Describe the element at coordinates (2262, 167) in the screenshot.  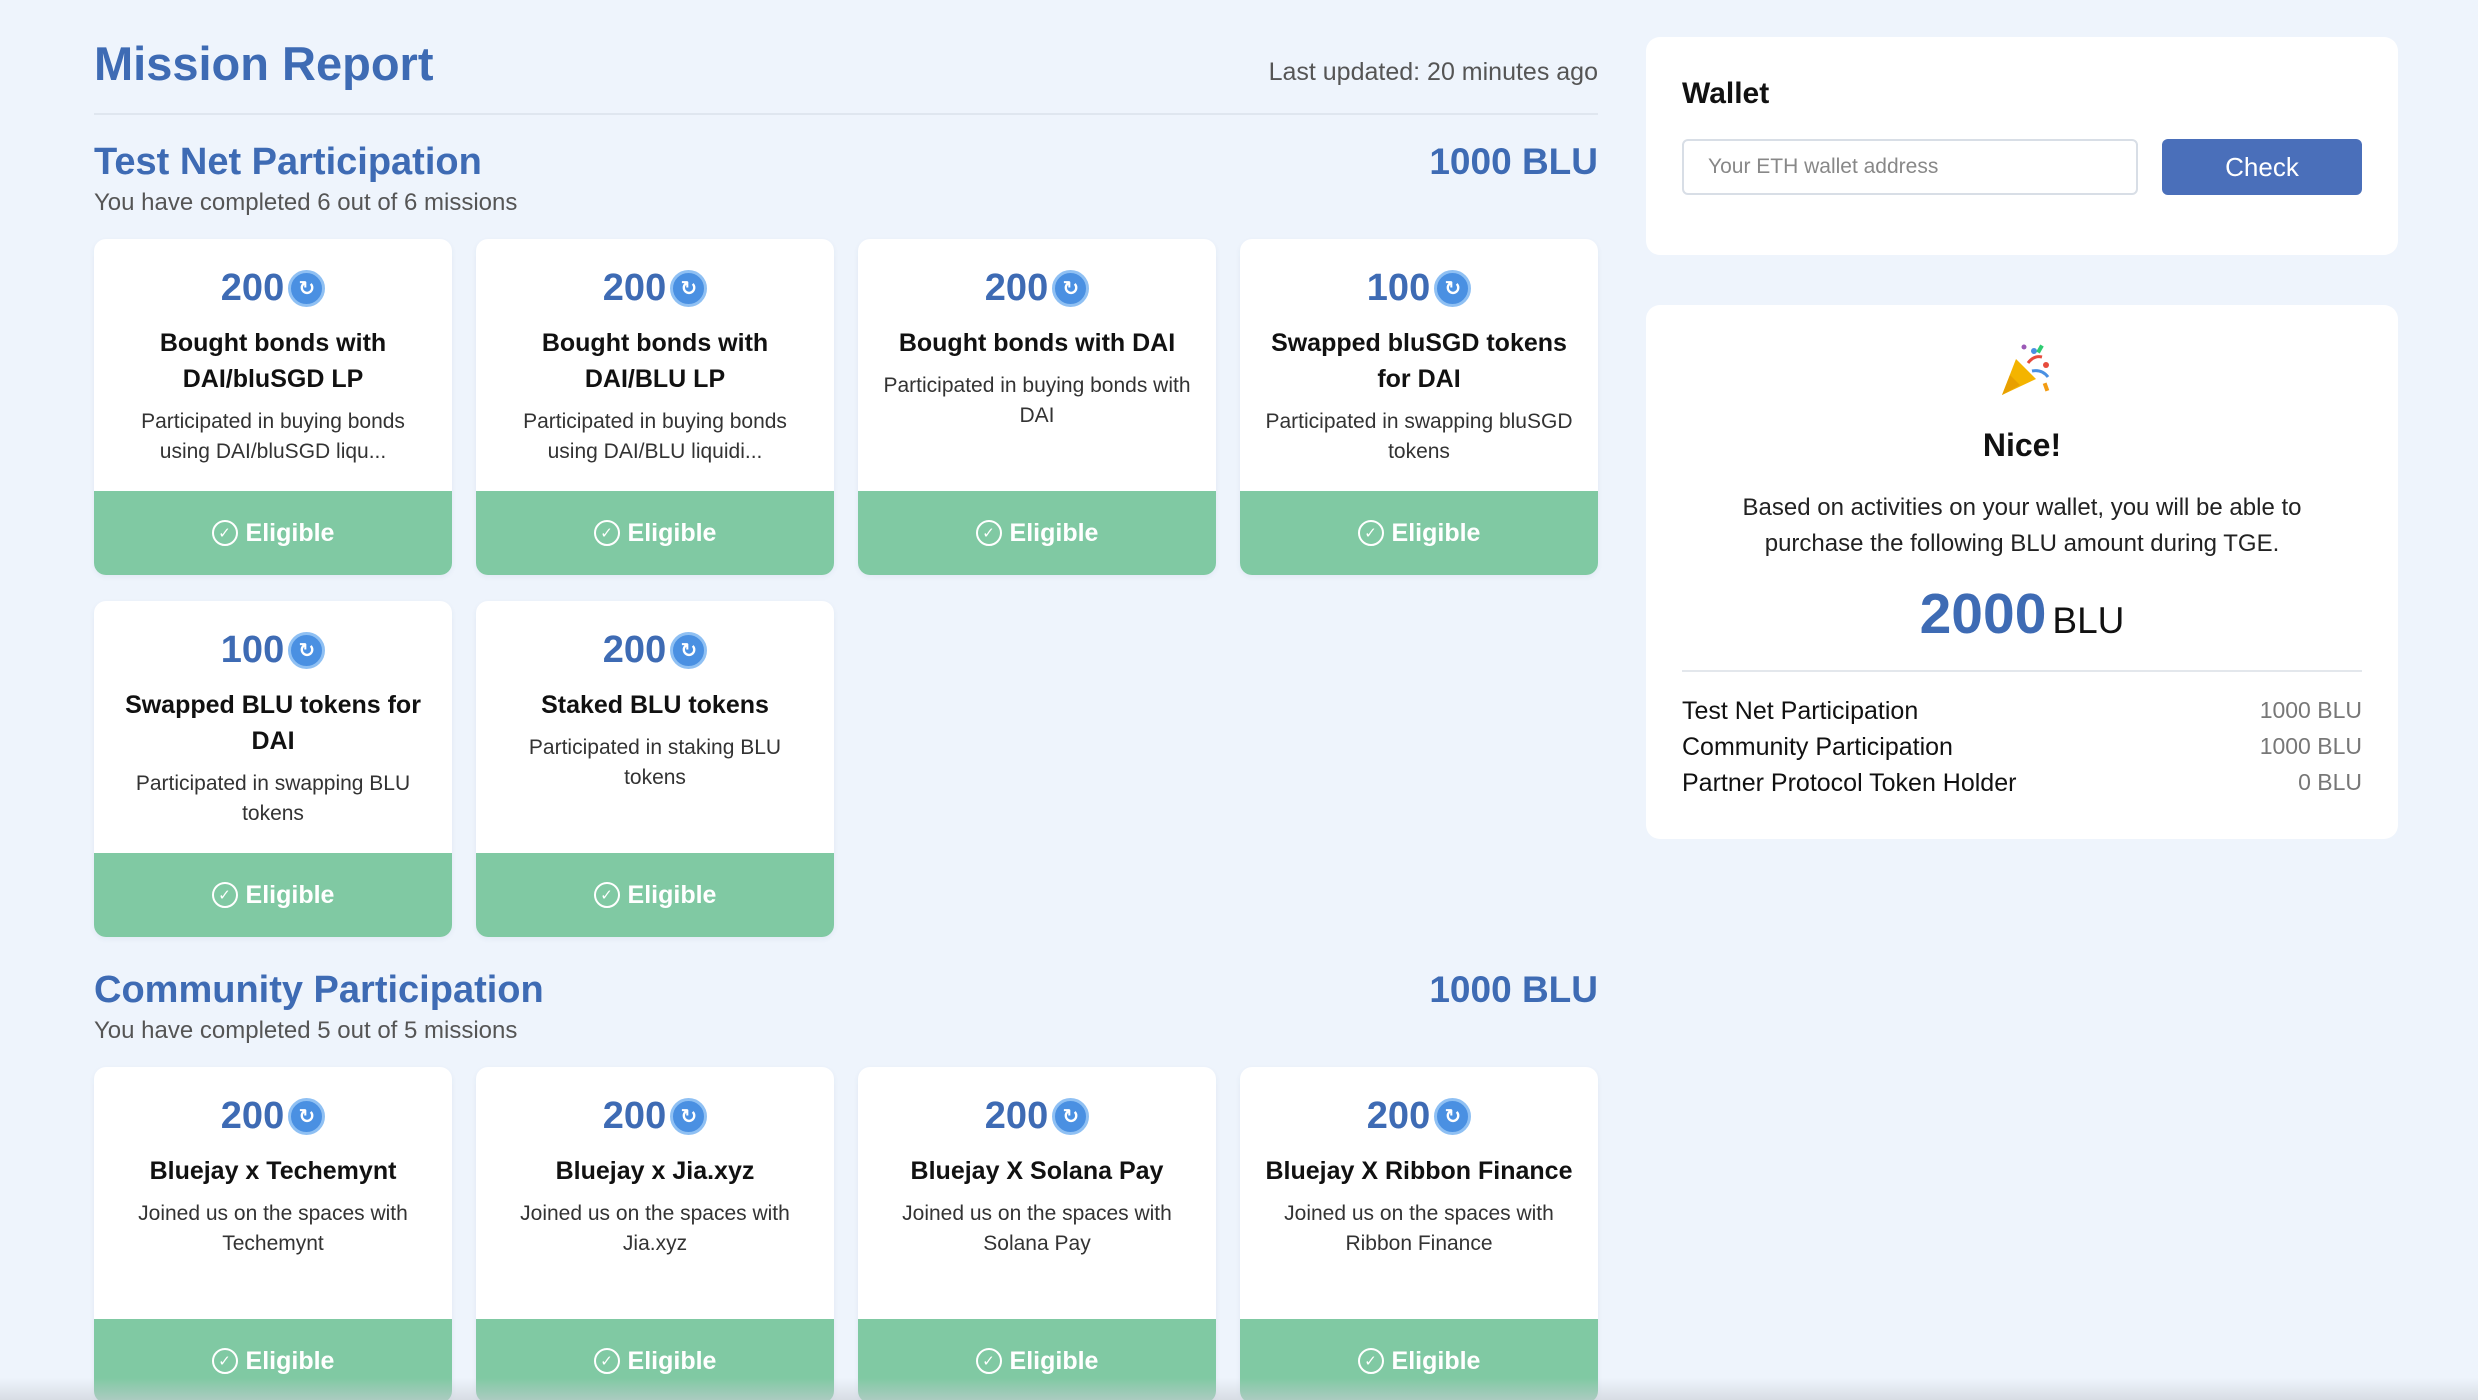
I see `check-button: Check` at that location.